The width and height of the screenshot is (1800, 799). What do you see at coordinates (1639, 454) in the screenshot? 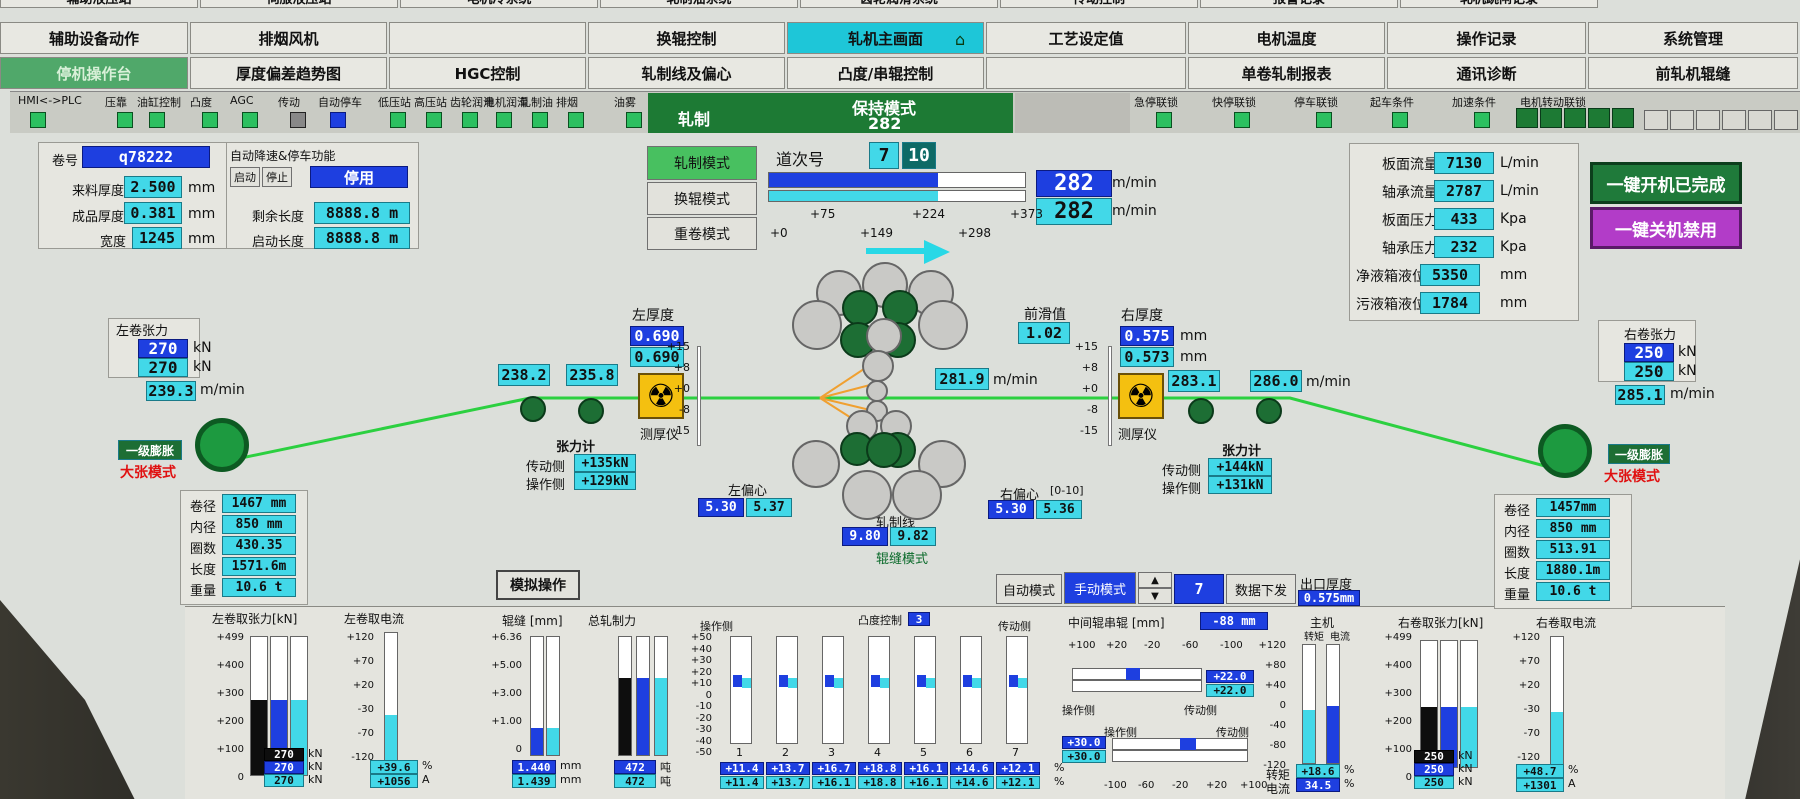
I see `right-expand-badge: 一级膨胀` at bounding box center [1639, 454].